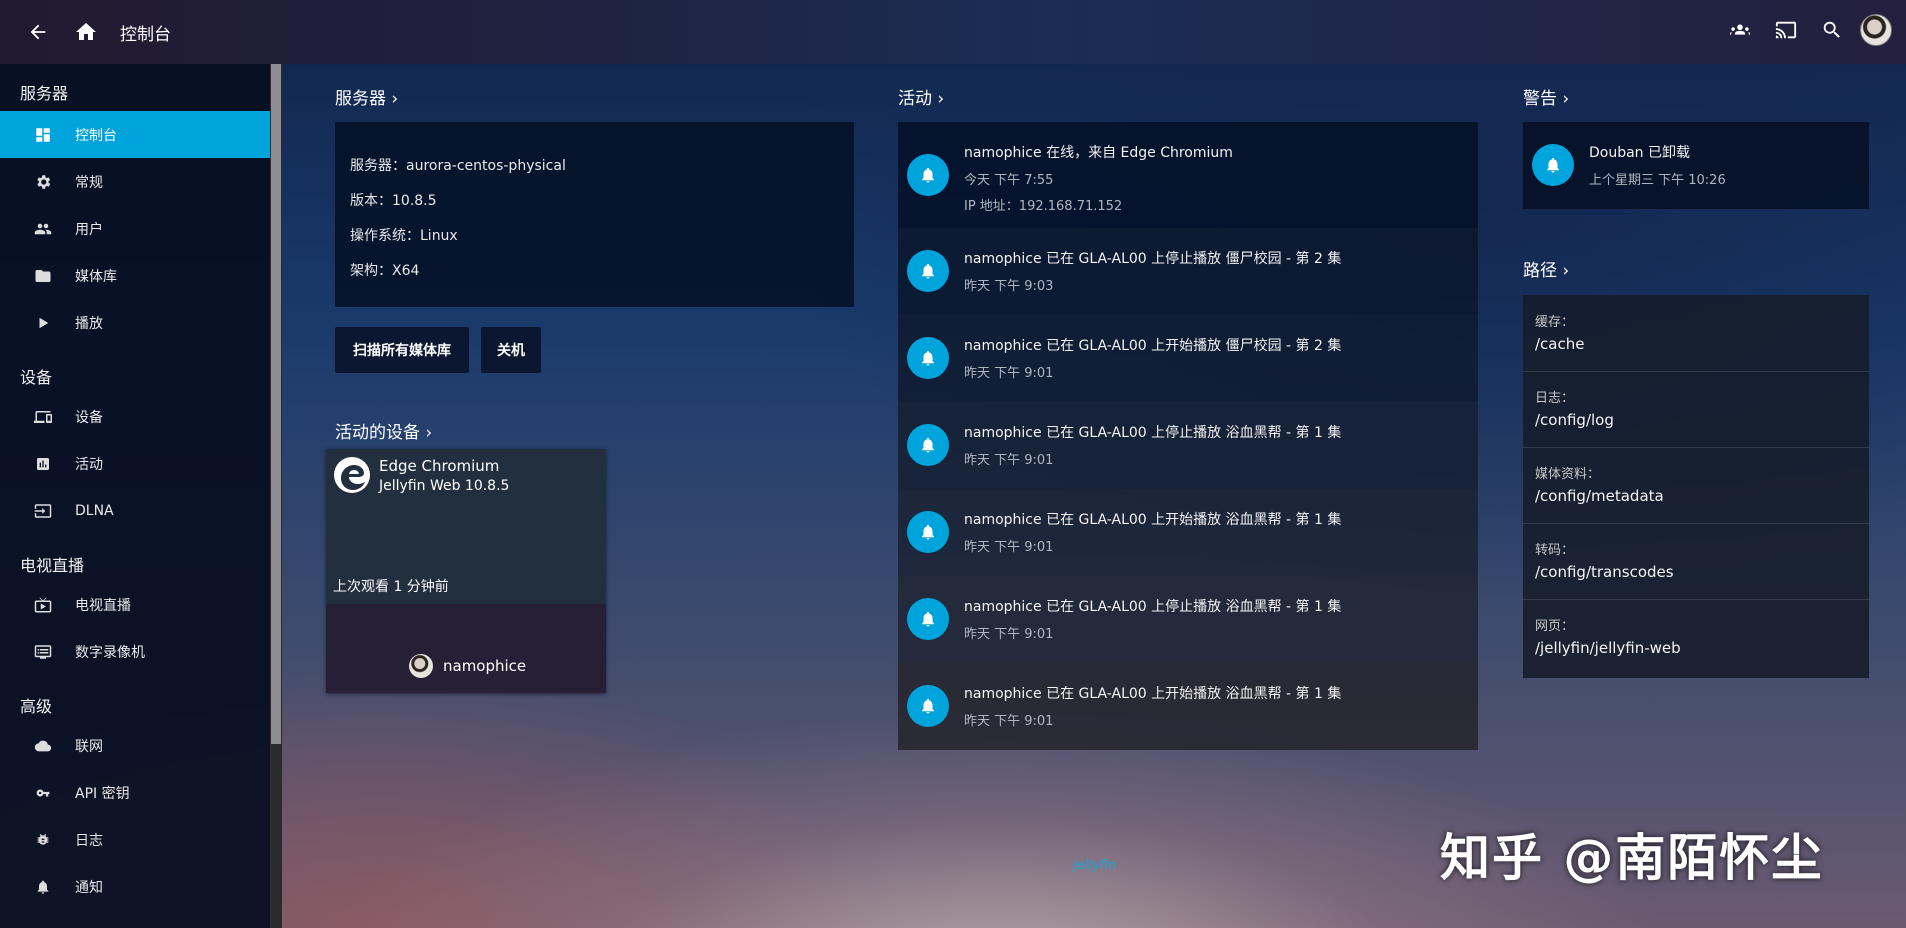  Describe the element at coordinates (915, 99) in the screenshot. I see `activity-title-text: 活动` at that location.